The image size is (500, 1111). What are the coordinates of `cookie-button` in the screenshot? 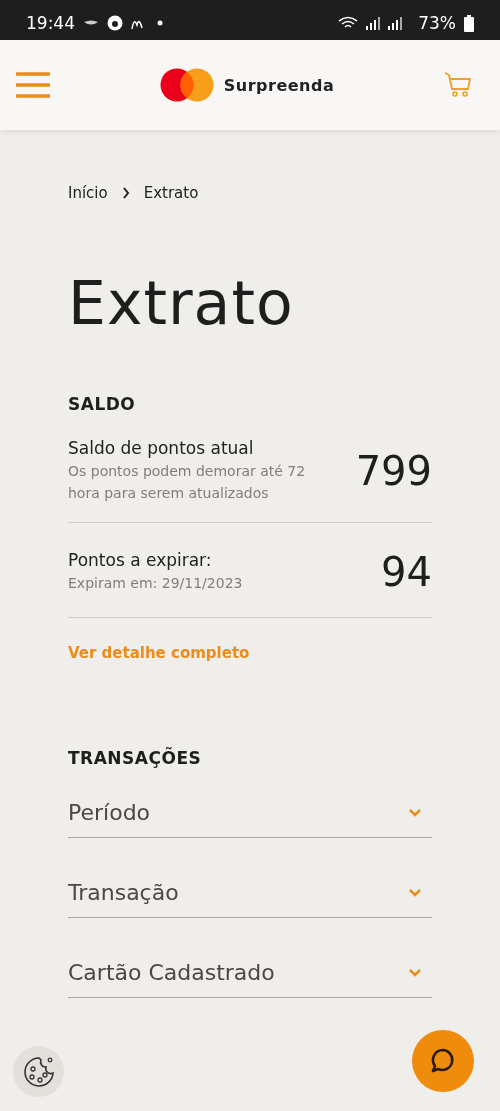 It's located at (38, 1071).